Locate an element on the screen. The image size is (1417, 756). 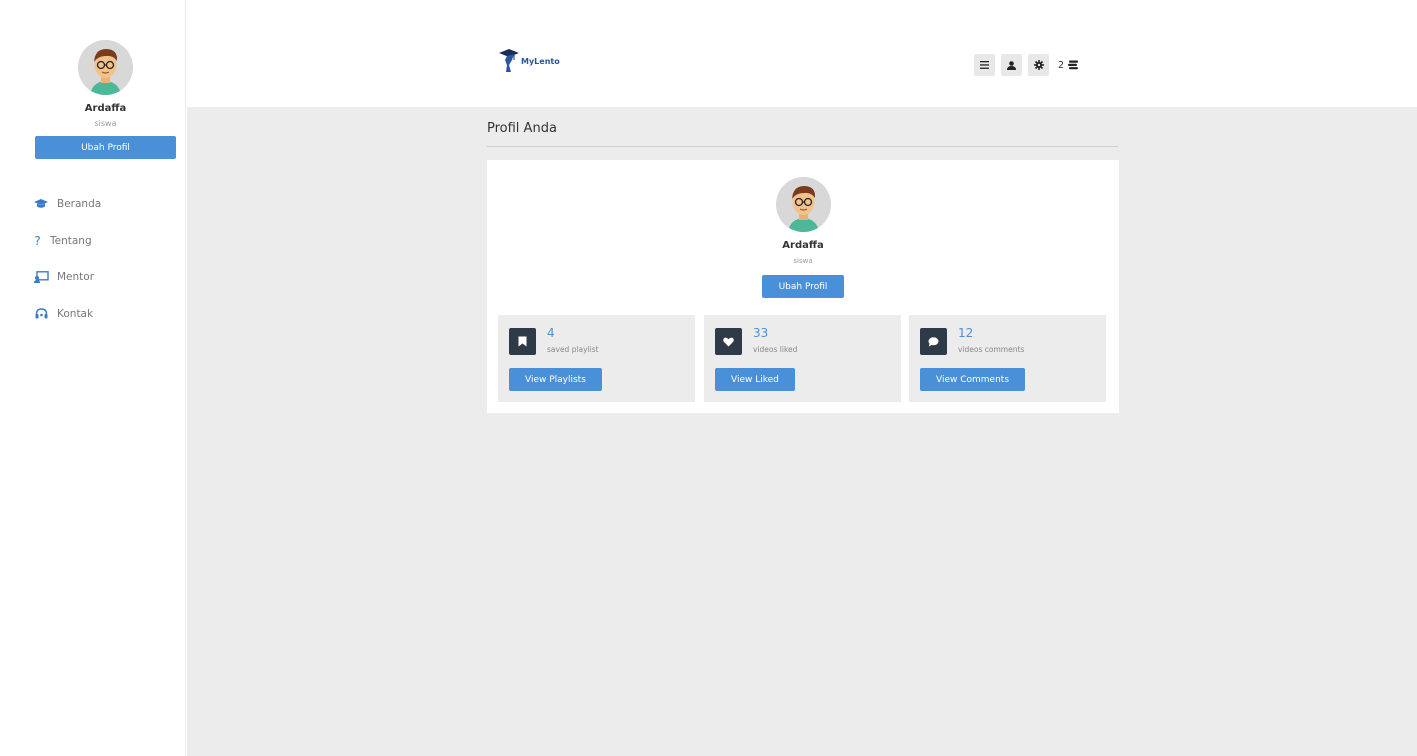
stat-label: videos comments is located at coordinates (991, 349).